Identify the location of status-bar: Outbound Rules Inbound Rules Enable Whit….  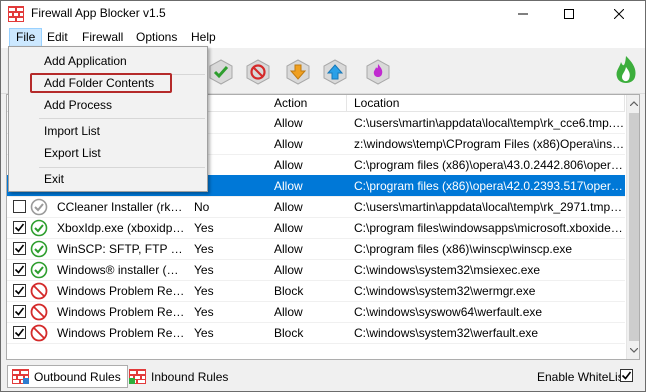
(323, 376).